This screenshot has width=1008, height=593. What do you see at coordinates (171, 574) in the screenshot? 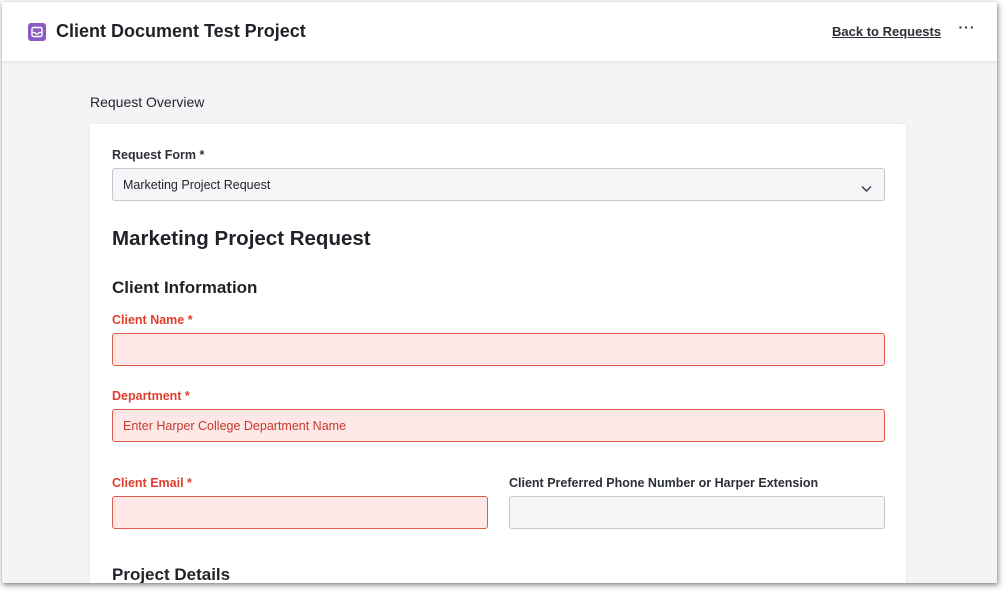
I see `project-details-heading: Project Details` at bounding box center [171, 574].